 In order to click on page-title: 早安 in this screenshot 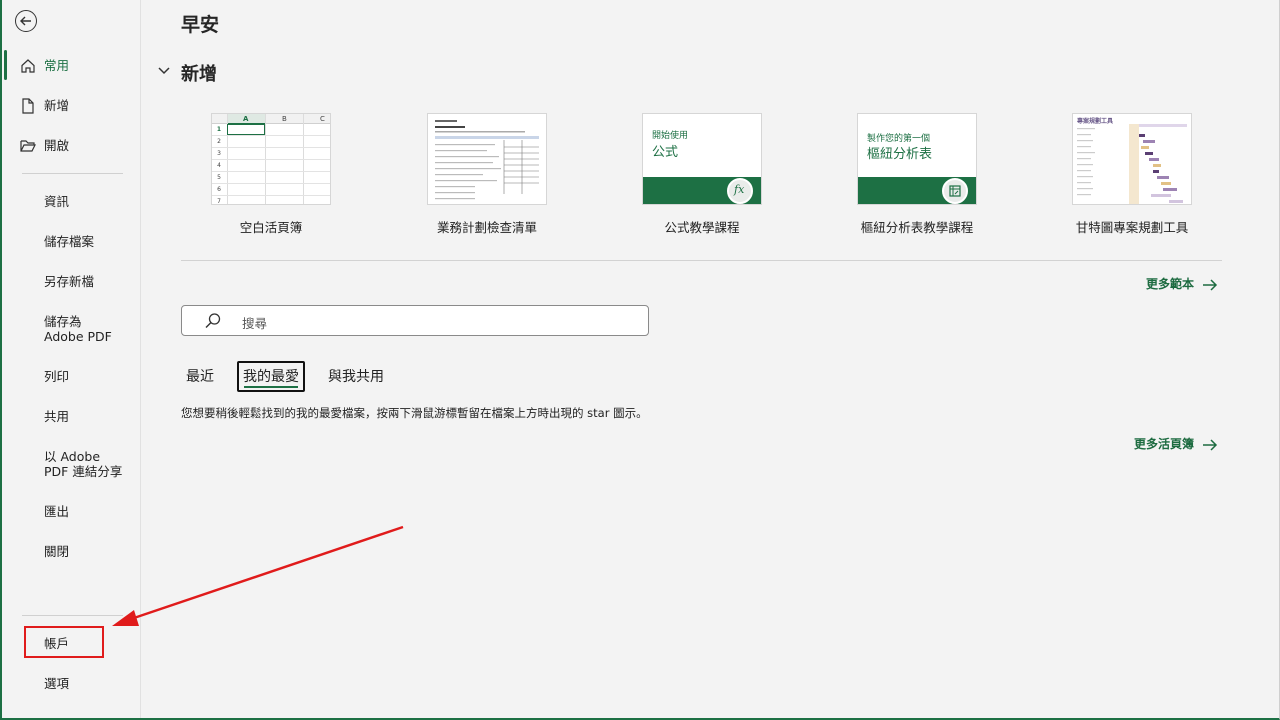, I will do `click(200, 25)`.